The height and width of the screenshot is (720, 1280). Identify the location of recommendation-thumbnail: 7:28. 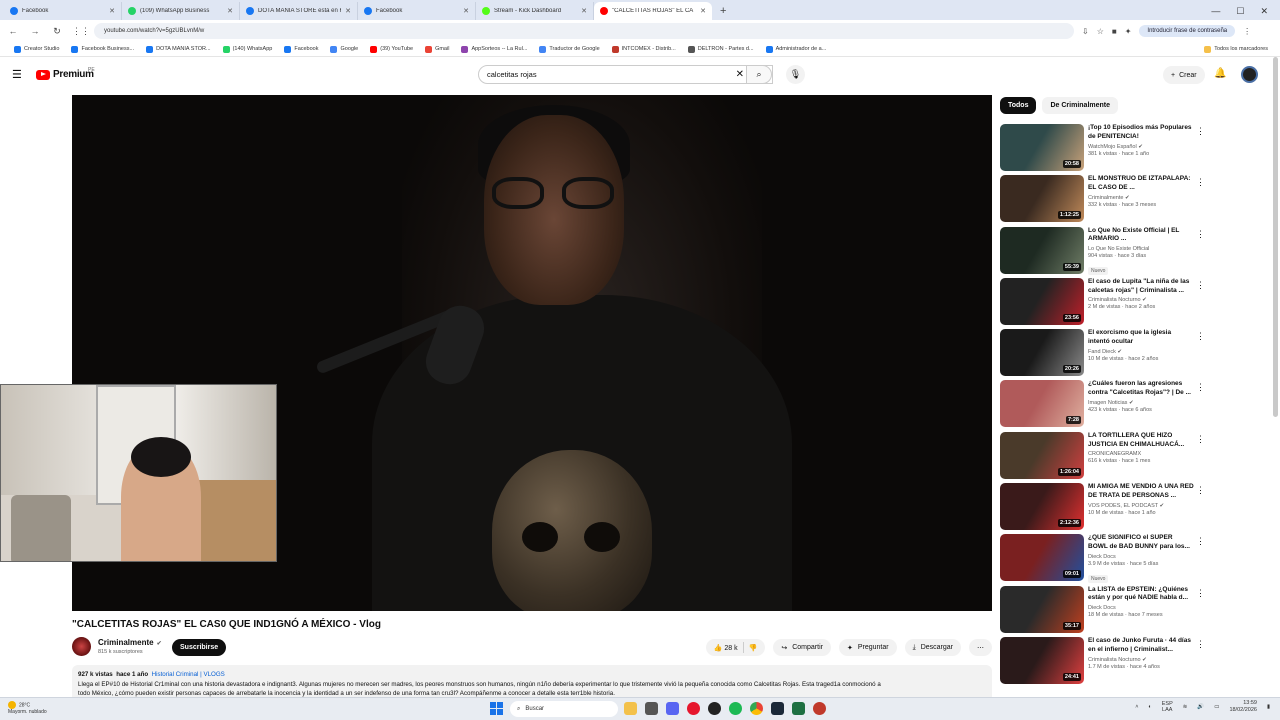
(1042, 404).